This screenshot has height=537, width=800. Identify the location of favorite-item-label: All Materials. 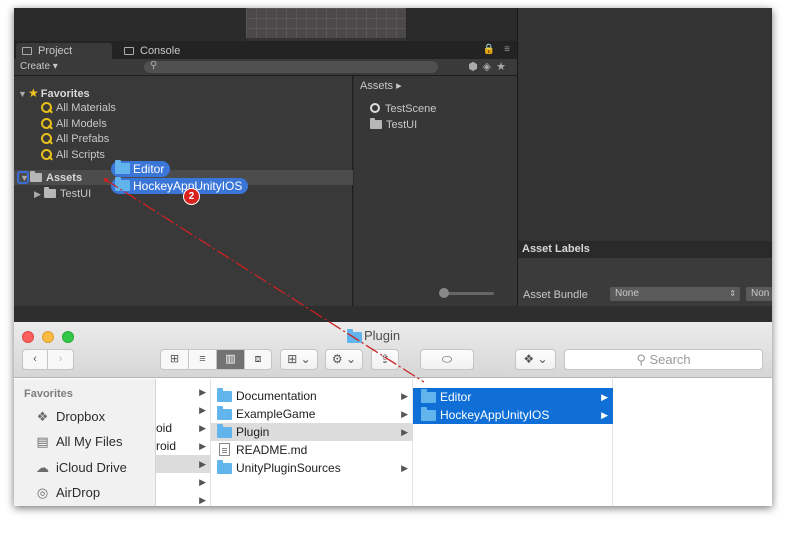
(86, 108).